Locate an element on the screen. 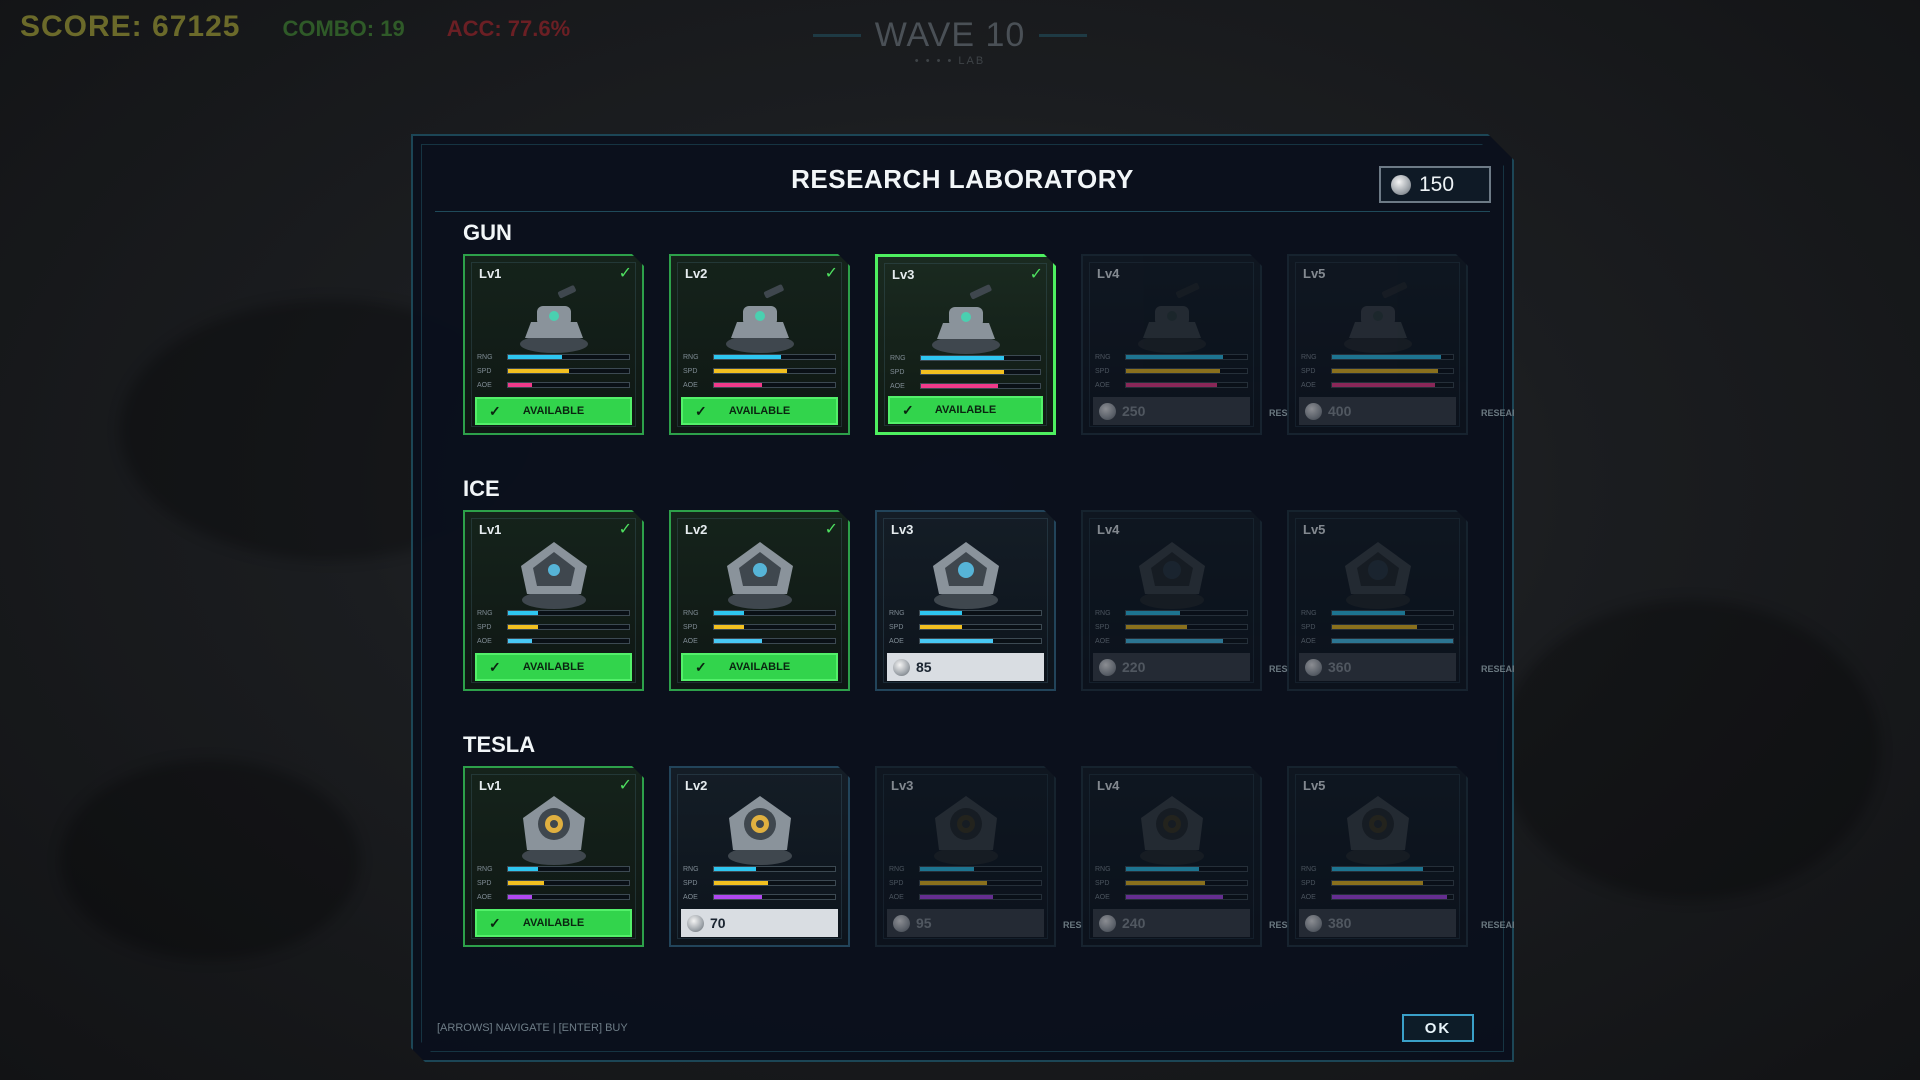 The width and height of the screenshot is (1920, 1080). buy-button: 85 is located at coordinates (965, 667).